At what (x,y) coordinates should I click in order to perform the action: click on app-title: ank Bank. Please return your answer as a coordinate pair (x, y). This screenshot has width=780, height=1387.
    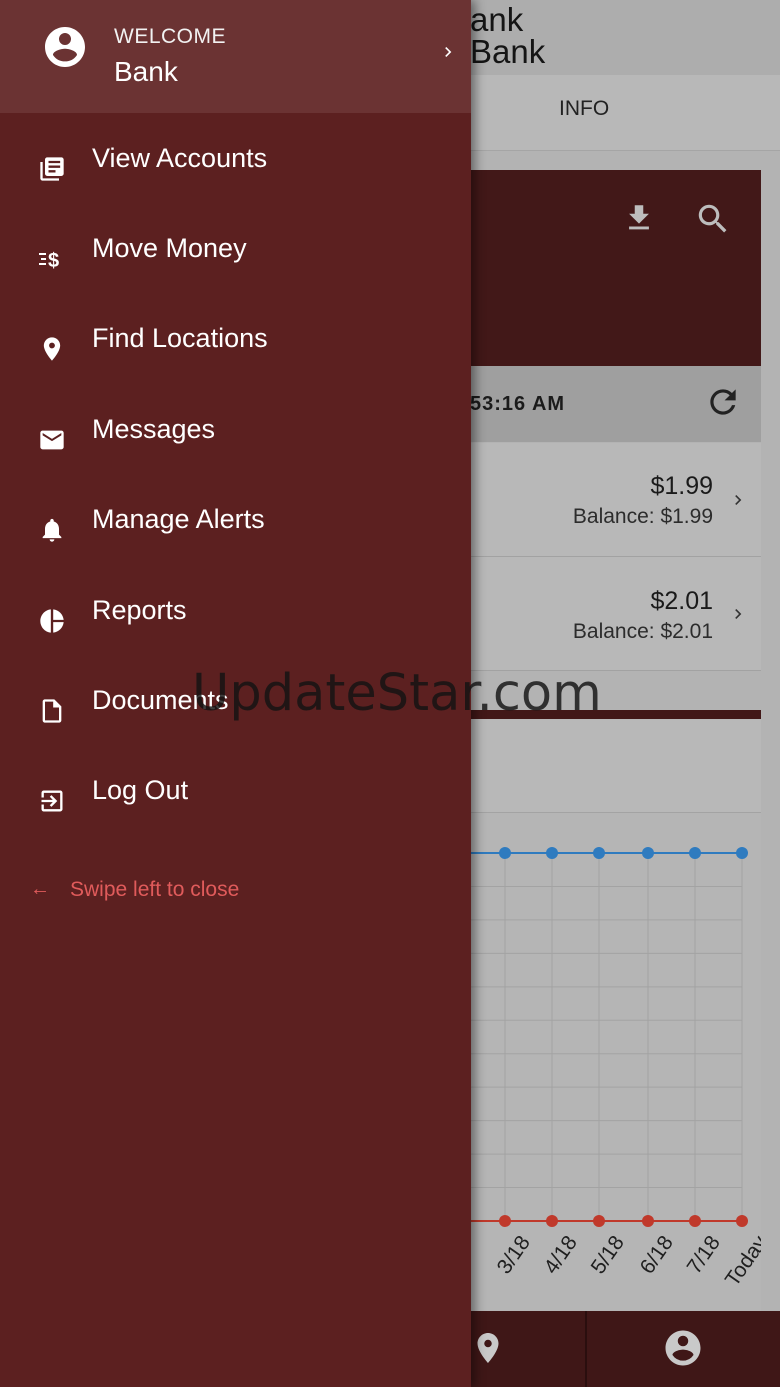
    Looking at the image, I should click on (508, 35).